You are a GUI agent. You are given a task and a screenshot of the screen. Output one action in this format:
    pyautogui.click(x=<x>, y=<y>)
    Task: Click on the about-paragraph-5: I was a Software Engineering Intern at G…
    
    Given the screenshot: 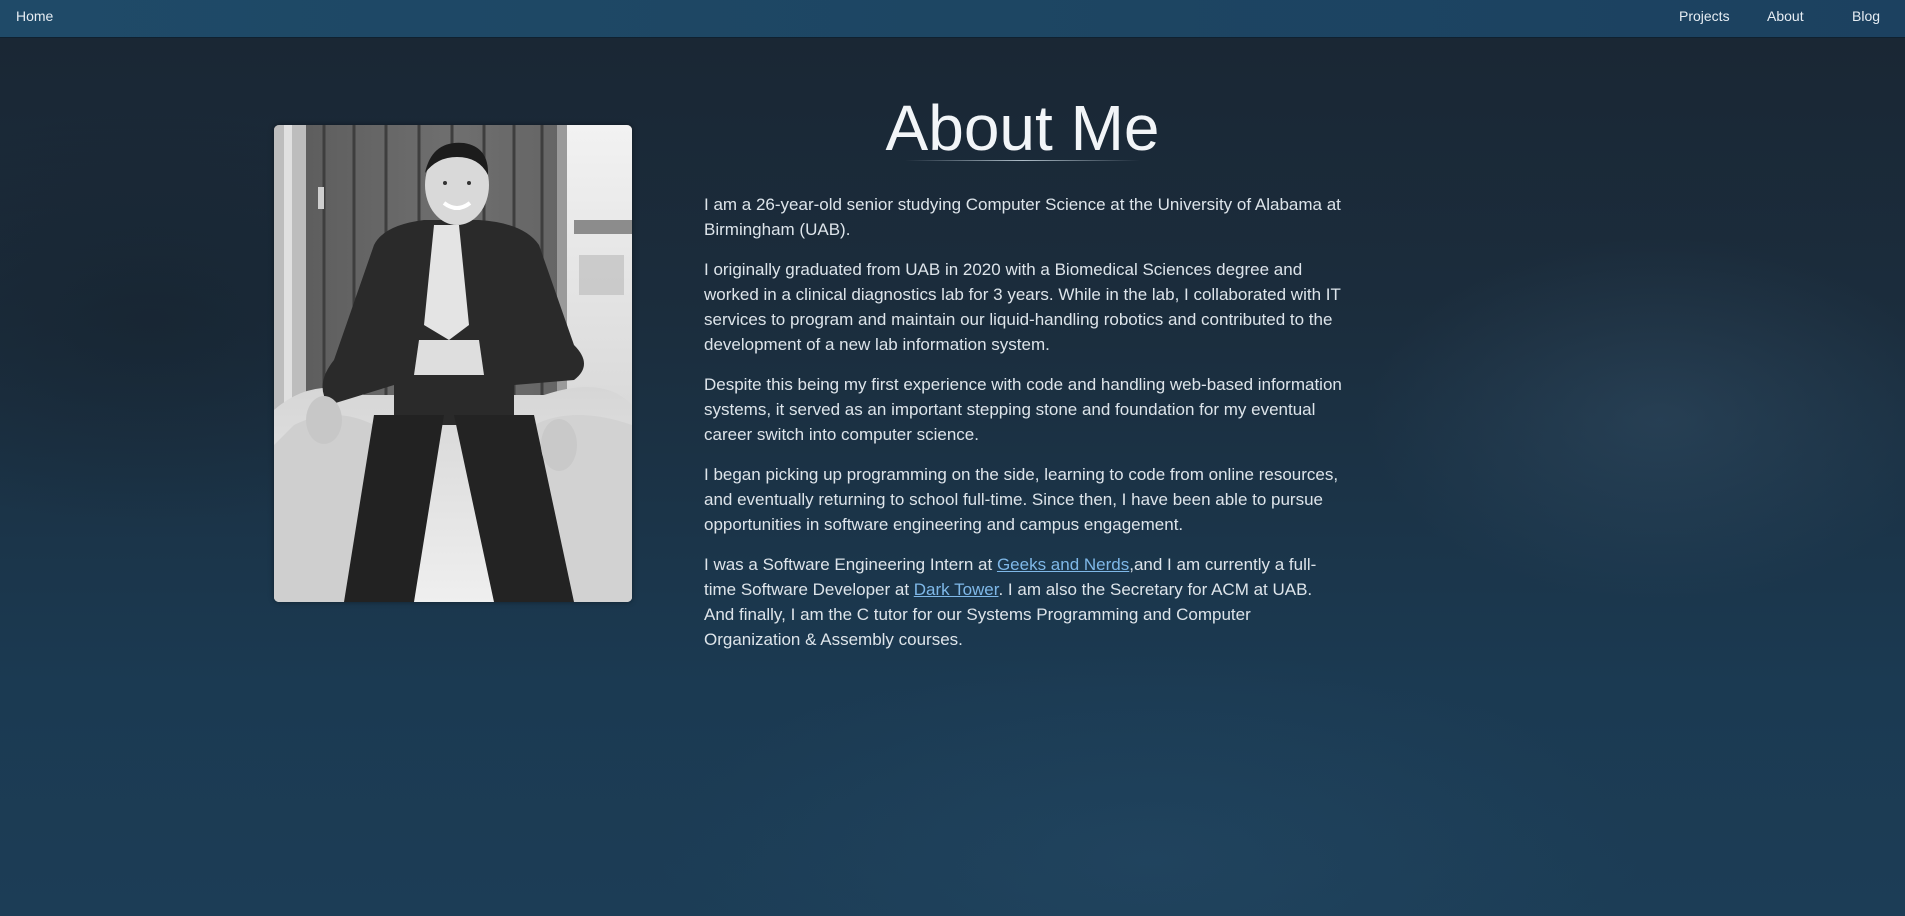 What is the action you would take?
    pyautogui.click(x=1024, y=602)
    